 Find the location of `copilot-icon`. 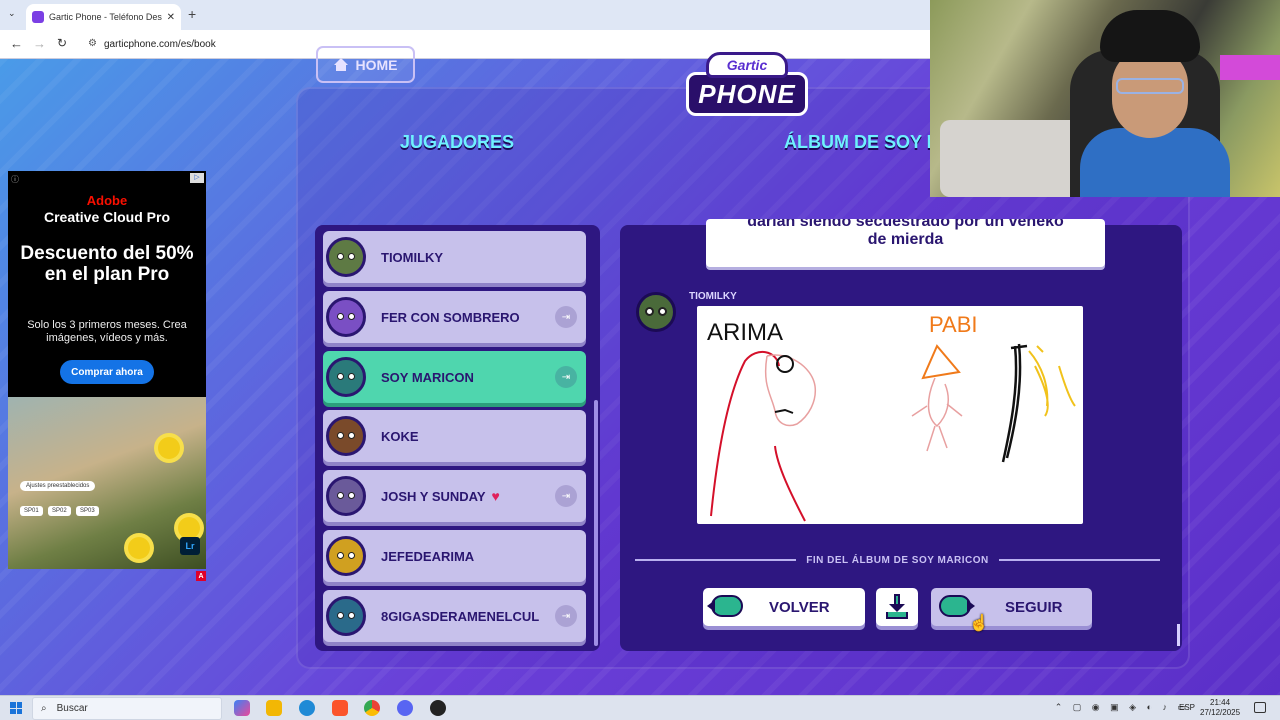

copilot-icon is located at coordinates (242, 708).